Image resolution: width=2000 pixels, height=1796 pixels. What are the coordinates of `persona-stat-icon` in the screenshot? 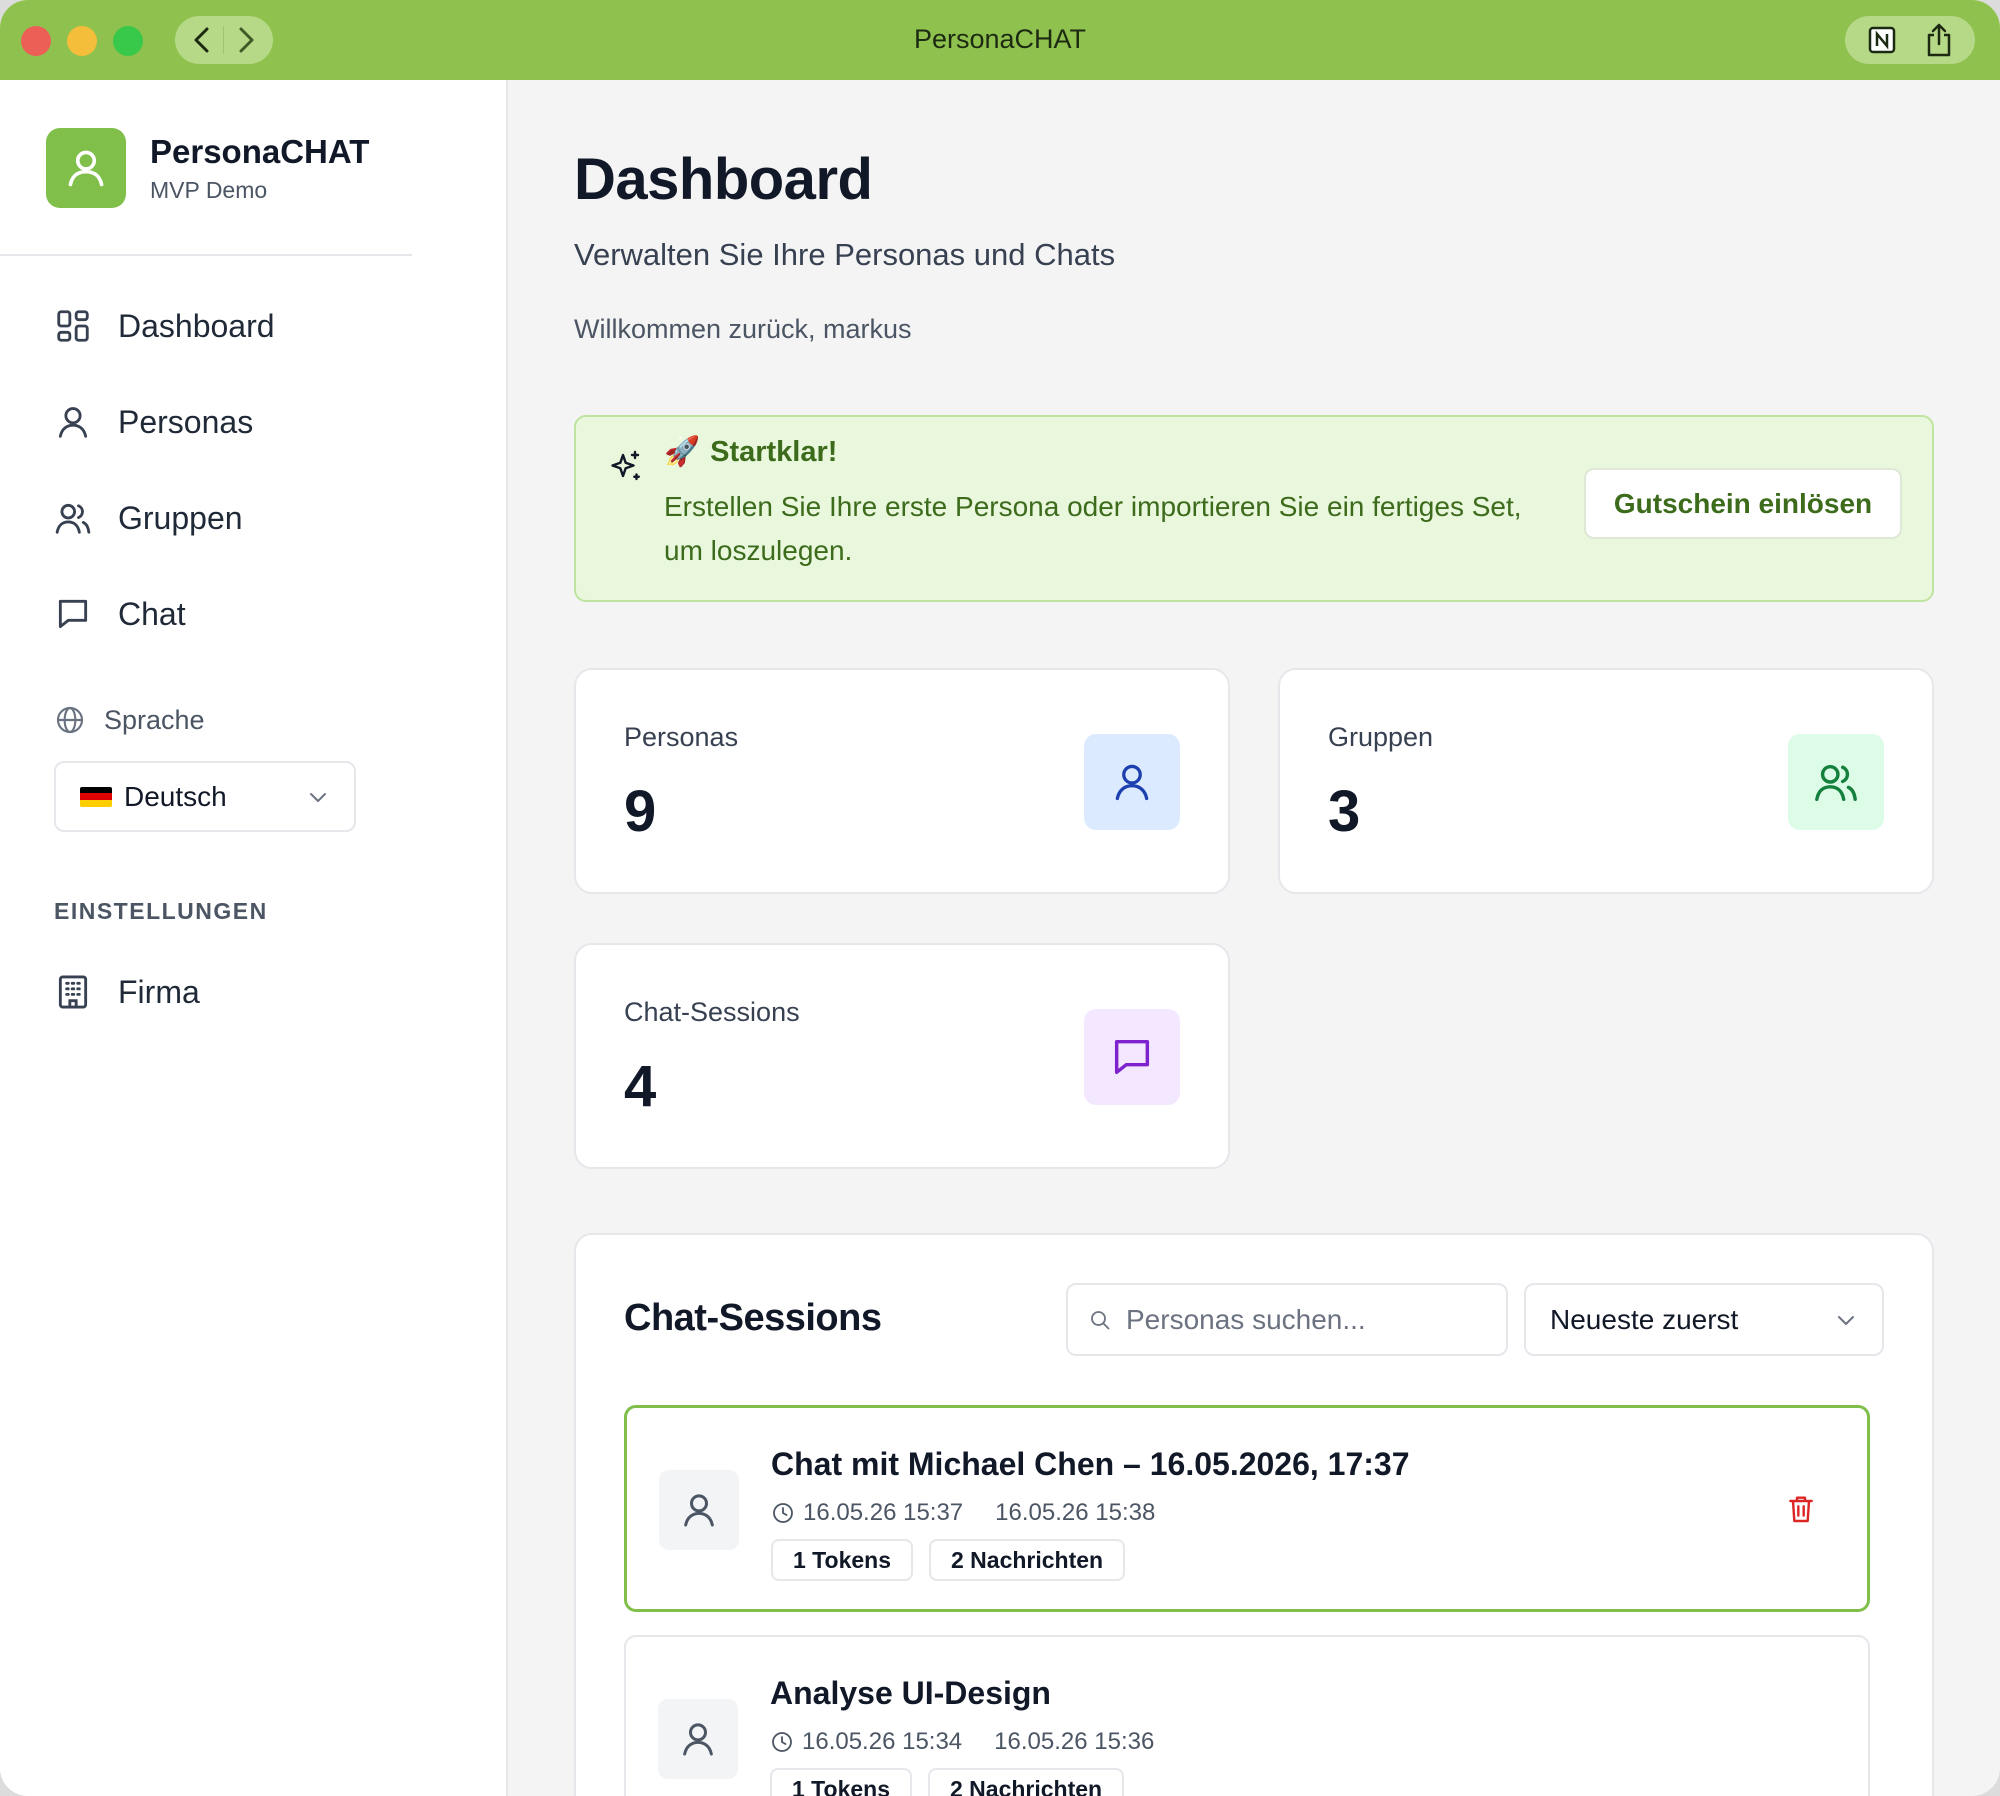 It's located at (1132, 782).